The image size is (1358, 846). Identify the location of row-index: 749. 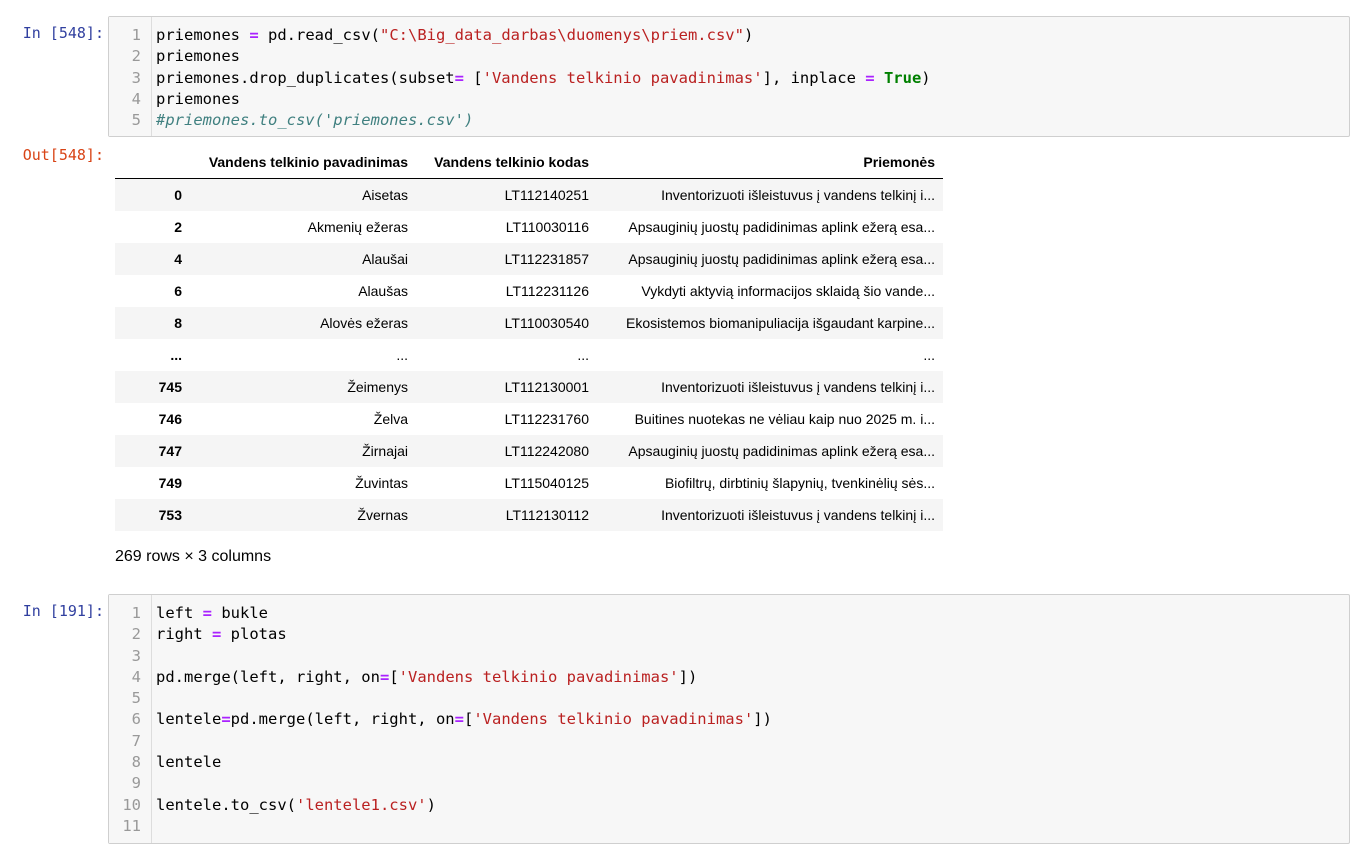
(170, 483).